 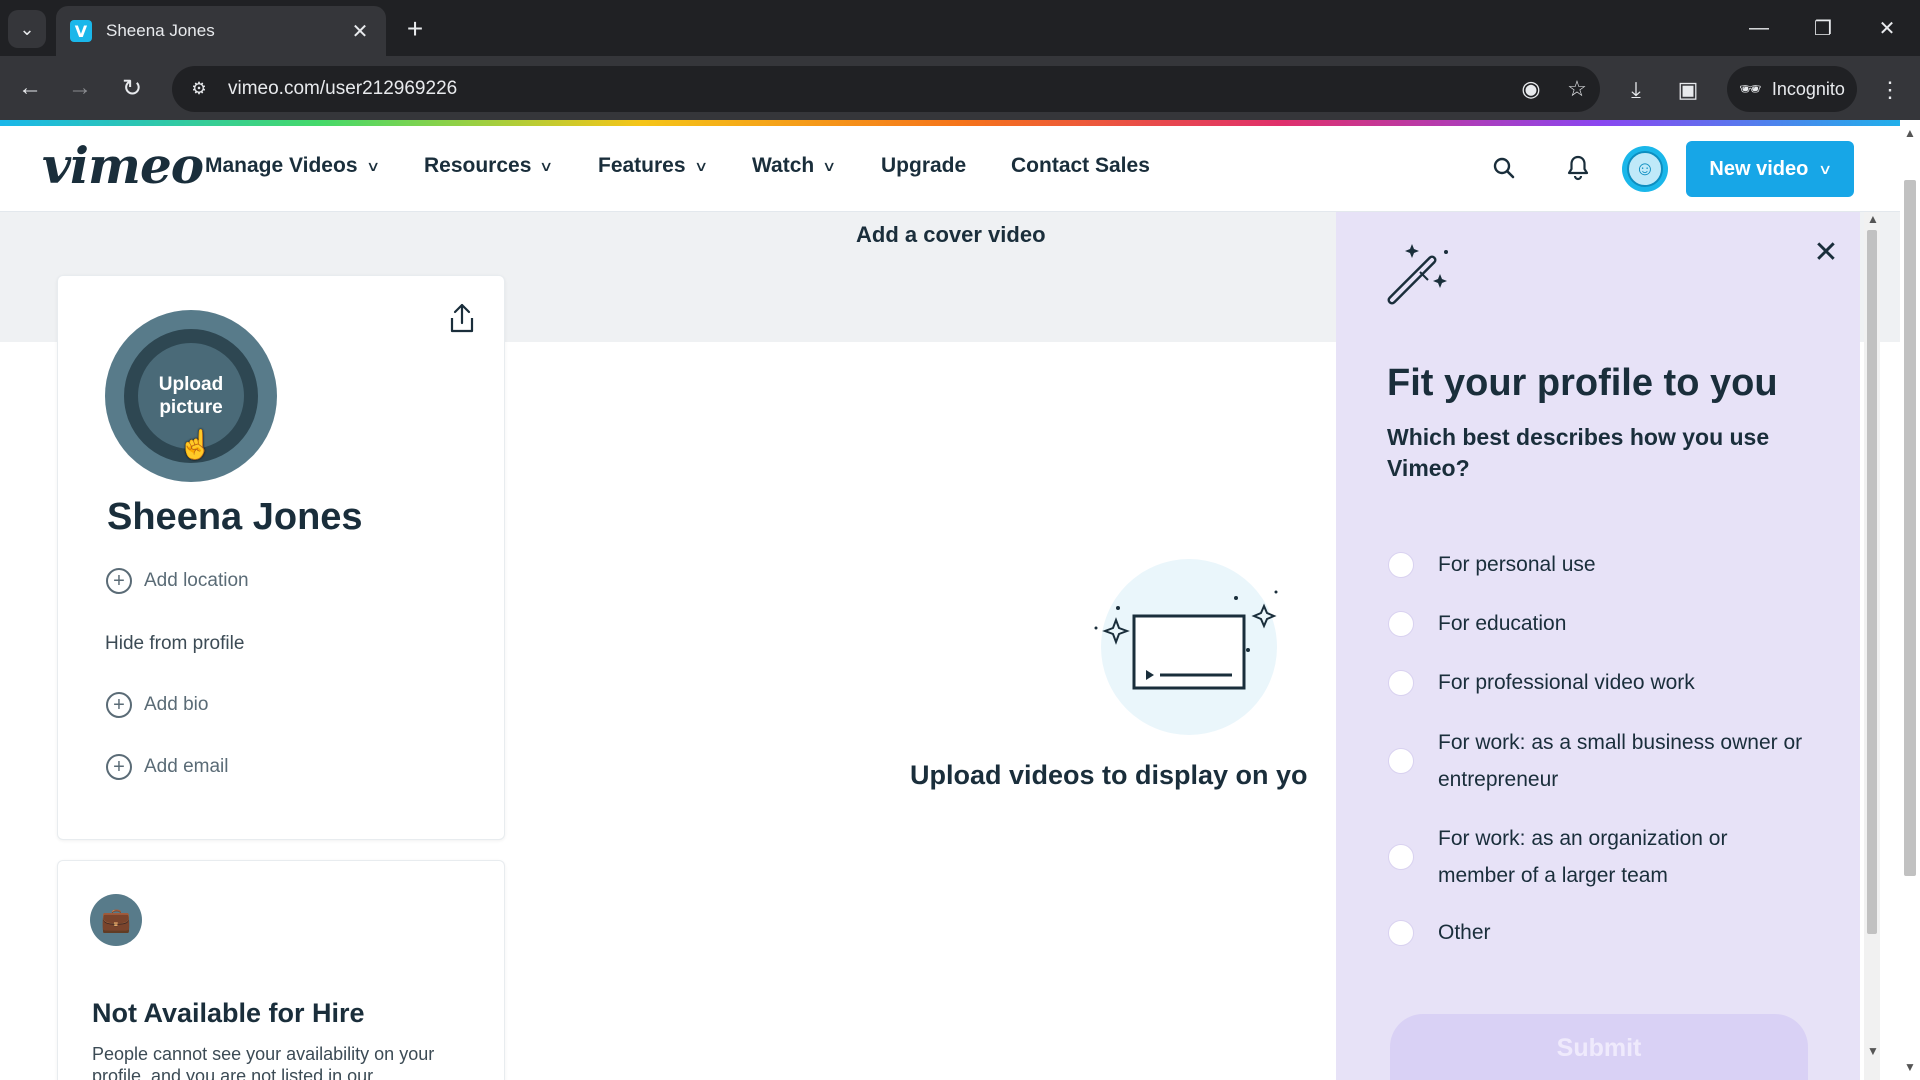 What do you see at coordinates (281, 165) in the screenshot?
I see `nav-label: Manage Videos` at bounding box center [281, 165].